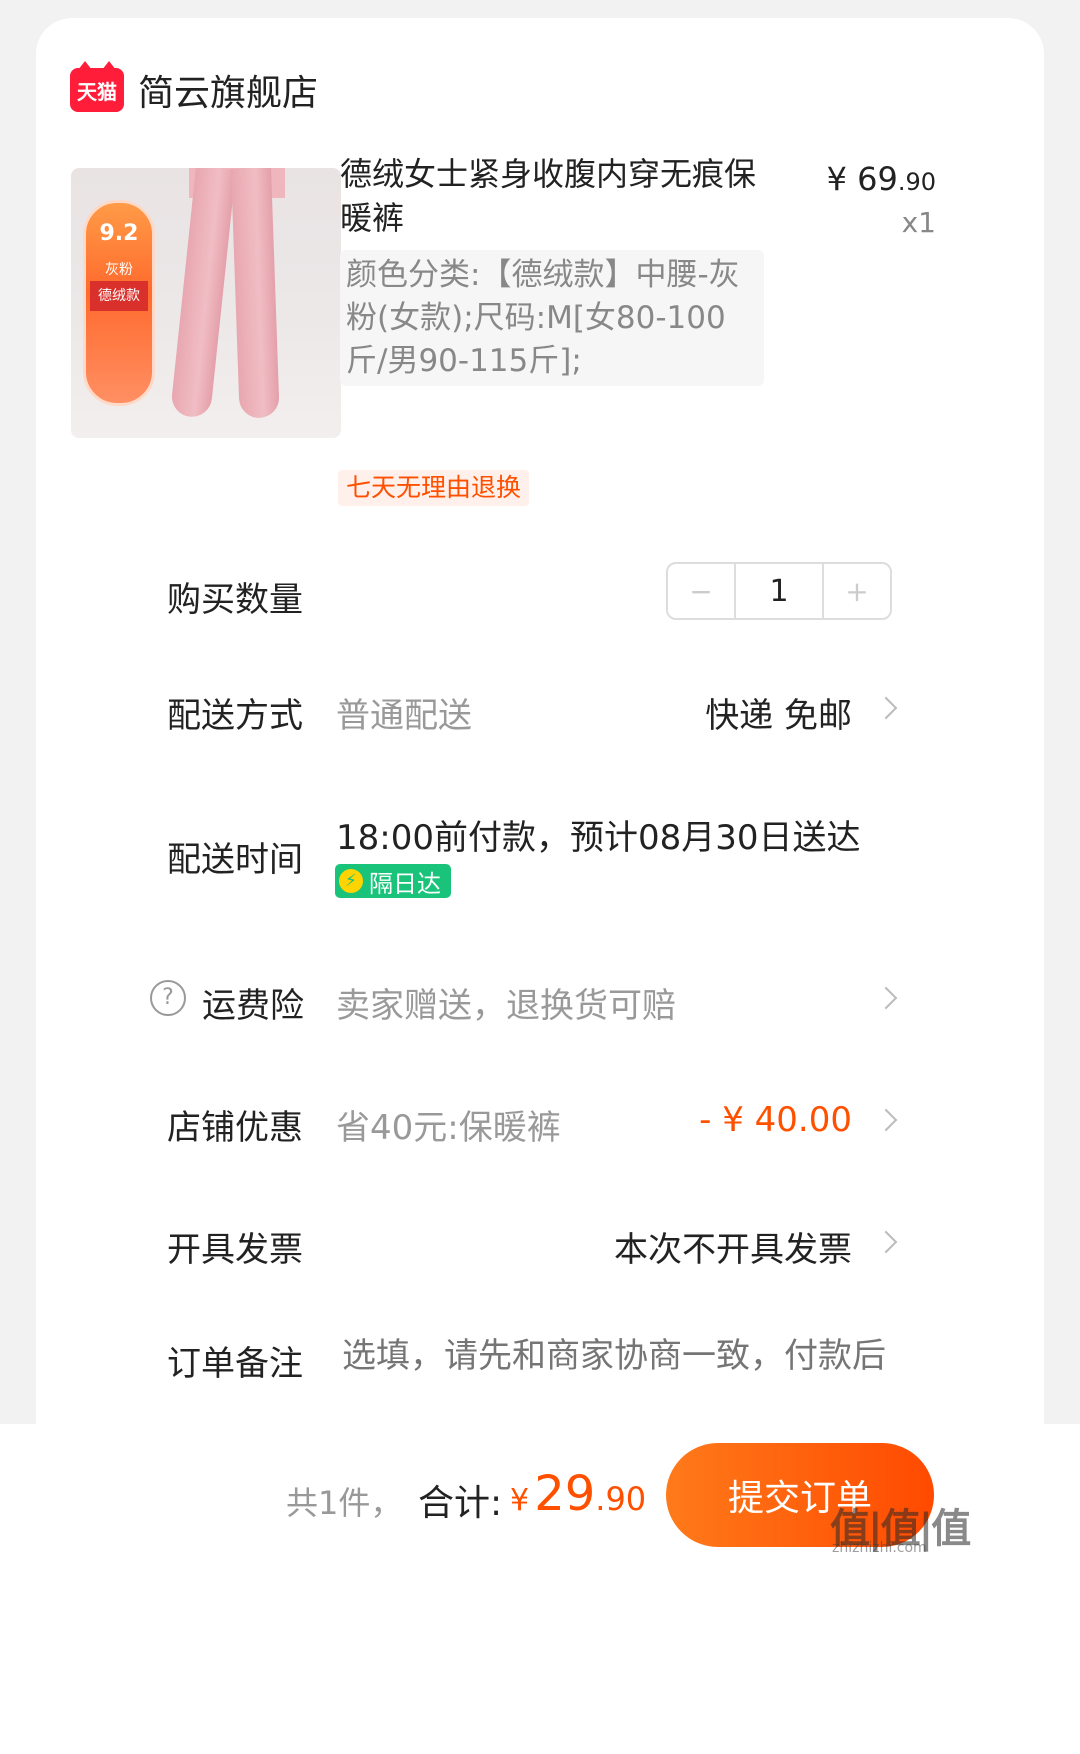 This screenshot has height=1754, width=1080. I want to click on product-quantity: x1, so click(918, 222).